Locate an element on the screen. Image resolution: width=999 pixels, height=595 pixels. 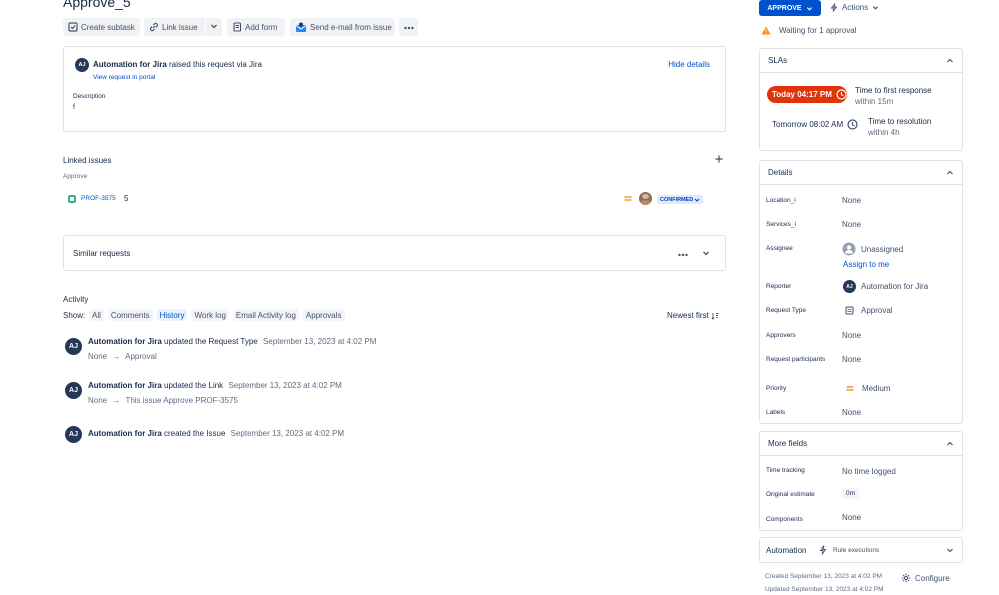
time-tracking-value: No time logged is located at coordinates (869, 471).